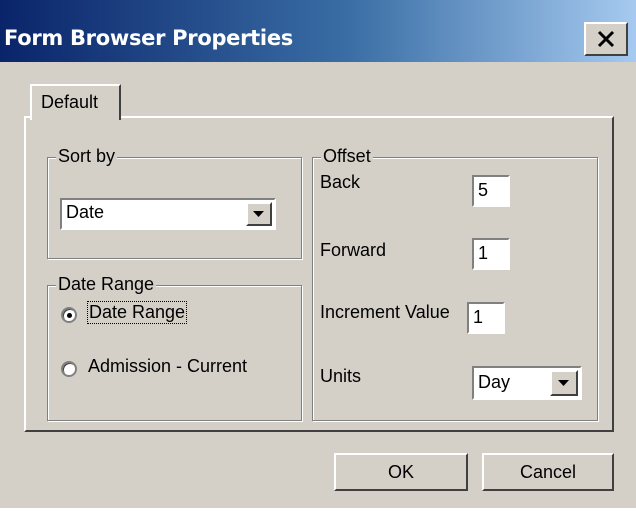  Describe the element at coordinates (491, 254) in the screenshot. I see `forward-input: 1` at that location.